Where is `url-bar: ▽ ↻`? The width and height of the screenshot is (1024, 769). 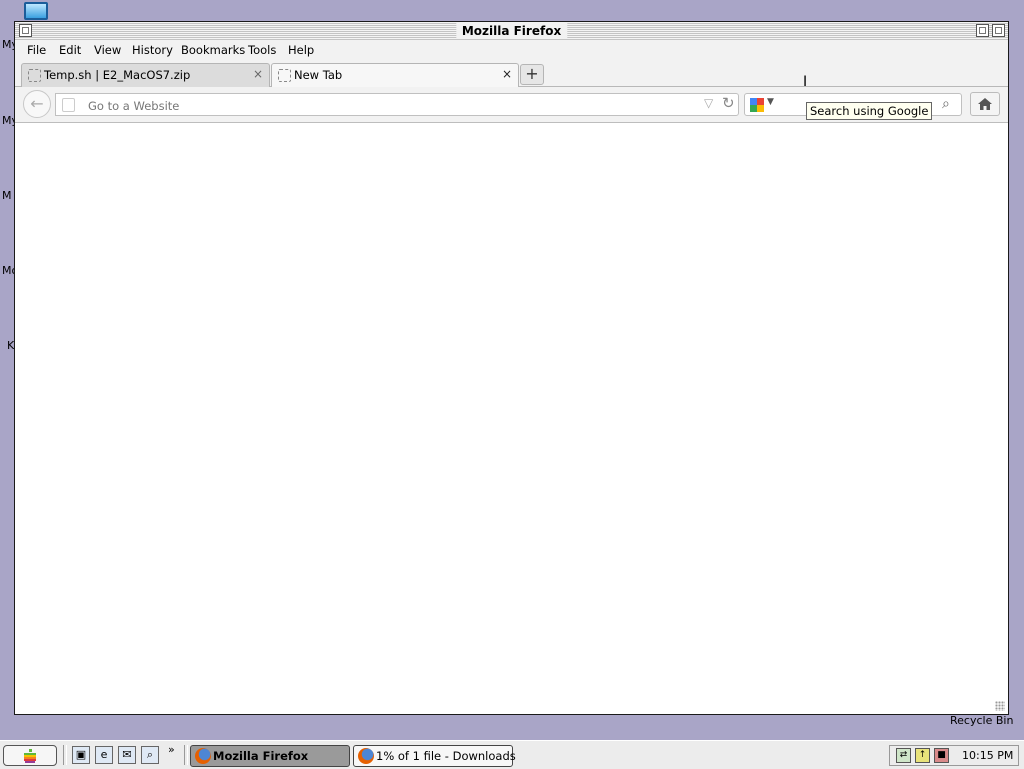
url-bar: ▽ ↻ is located at coordinates (397, 104).